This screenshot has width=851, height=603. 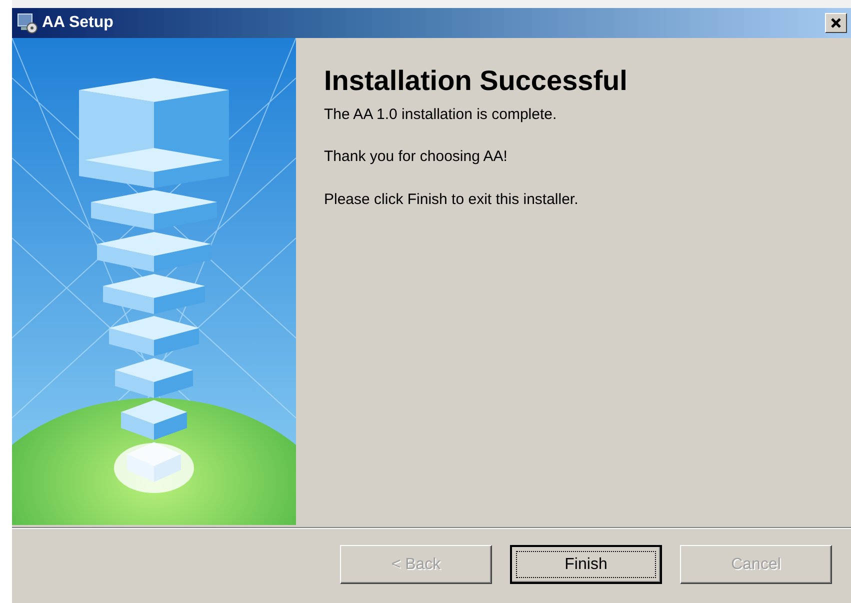 What do you see at coordinates (27, 23) in the screenshot?
I see `setup-computer-icon` at bounding box center [27, 23].